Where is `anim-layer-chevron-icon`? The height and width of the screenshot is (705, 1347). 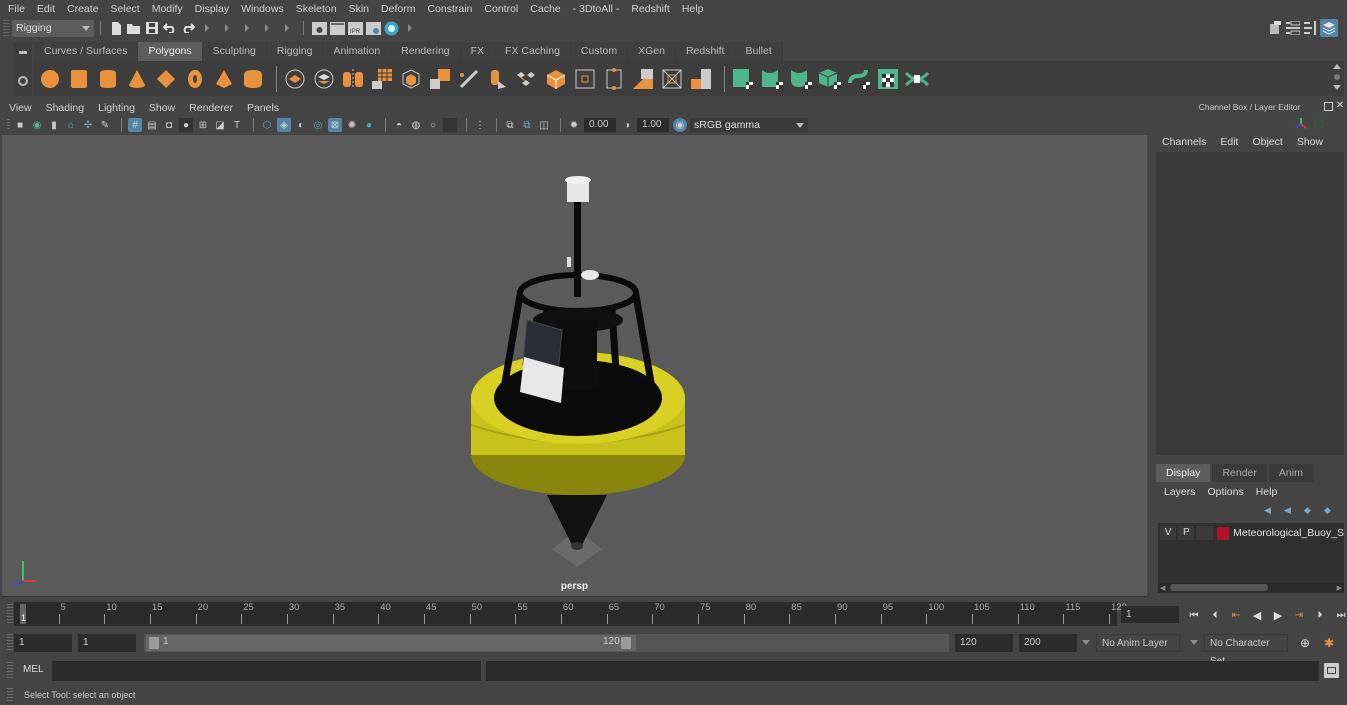 anim-layer-chevron-icon is located at coordinates (1086, 642).